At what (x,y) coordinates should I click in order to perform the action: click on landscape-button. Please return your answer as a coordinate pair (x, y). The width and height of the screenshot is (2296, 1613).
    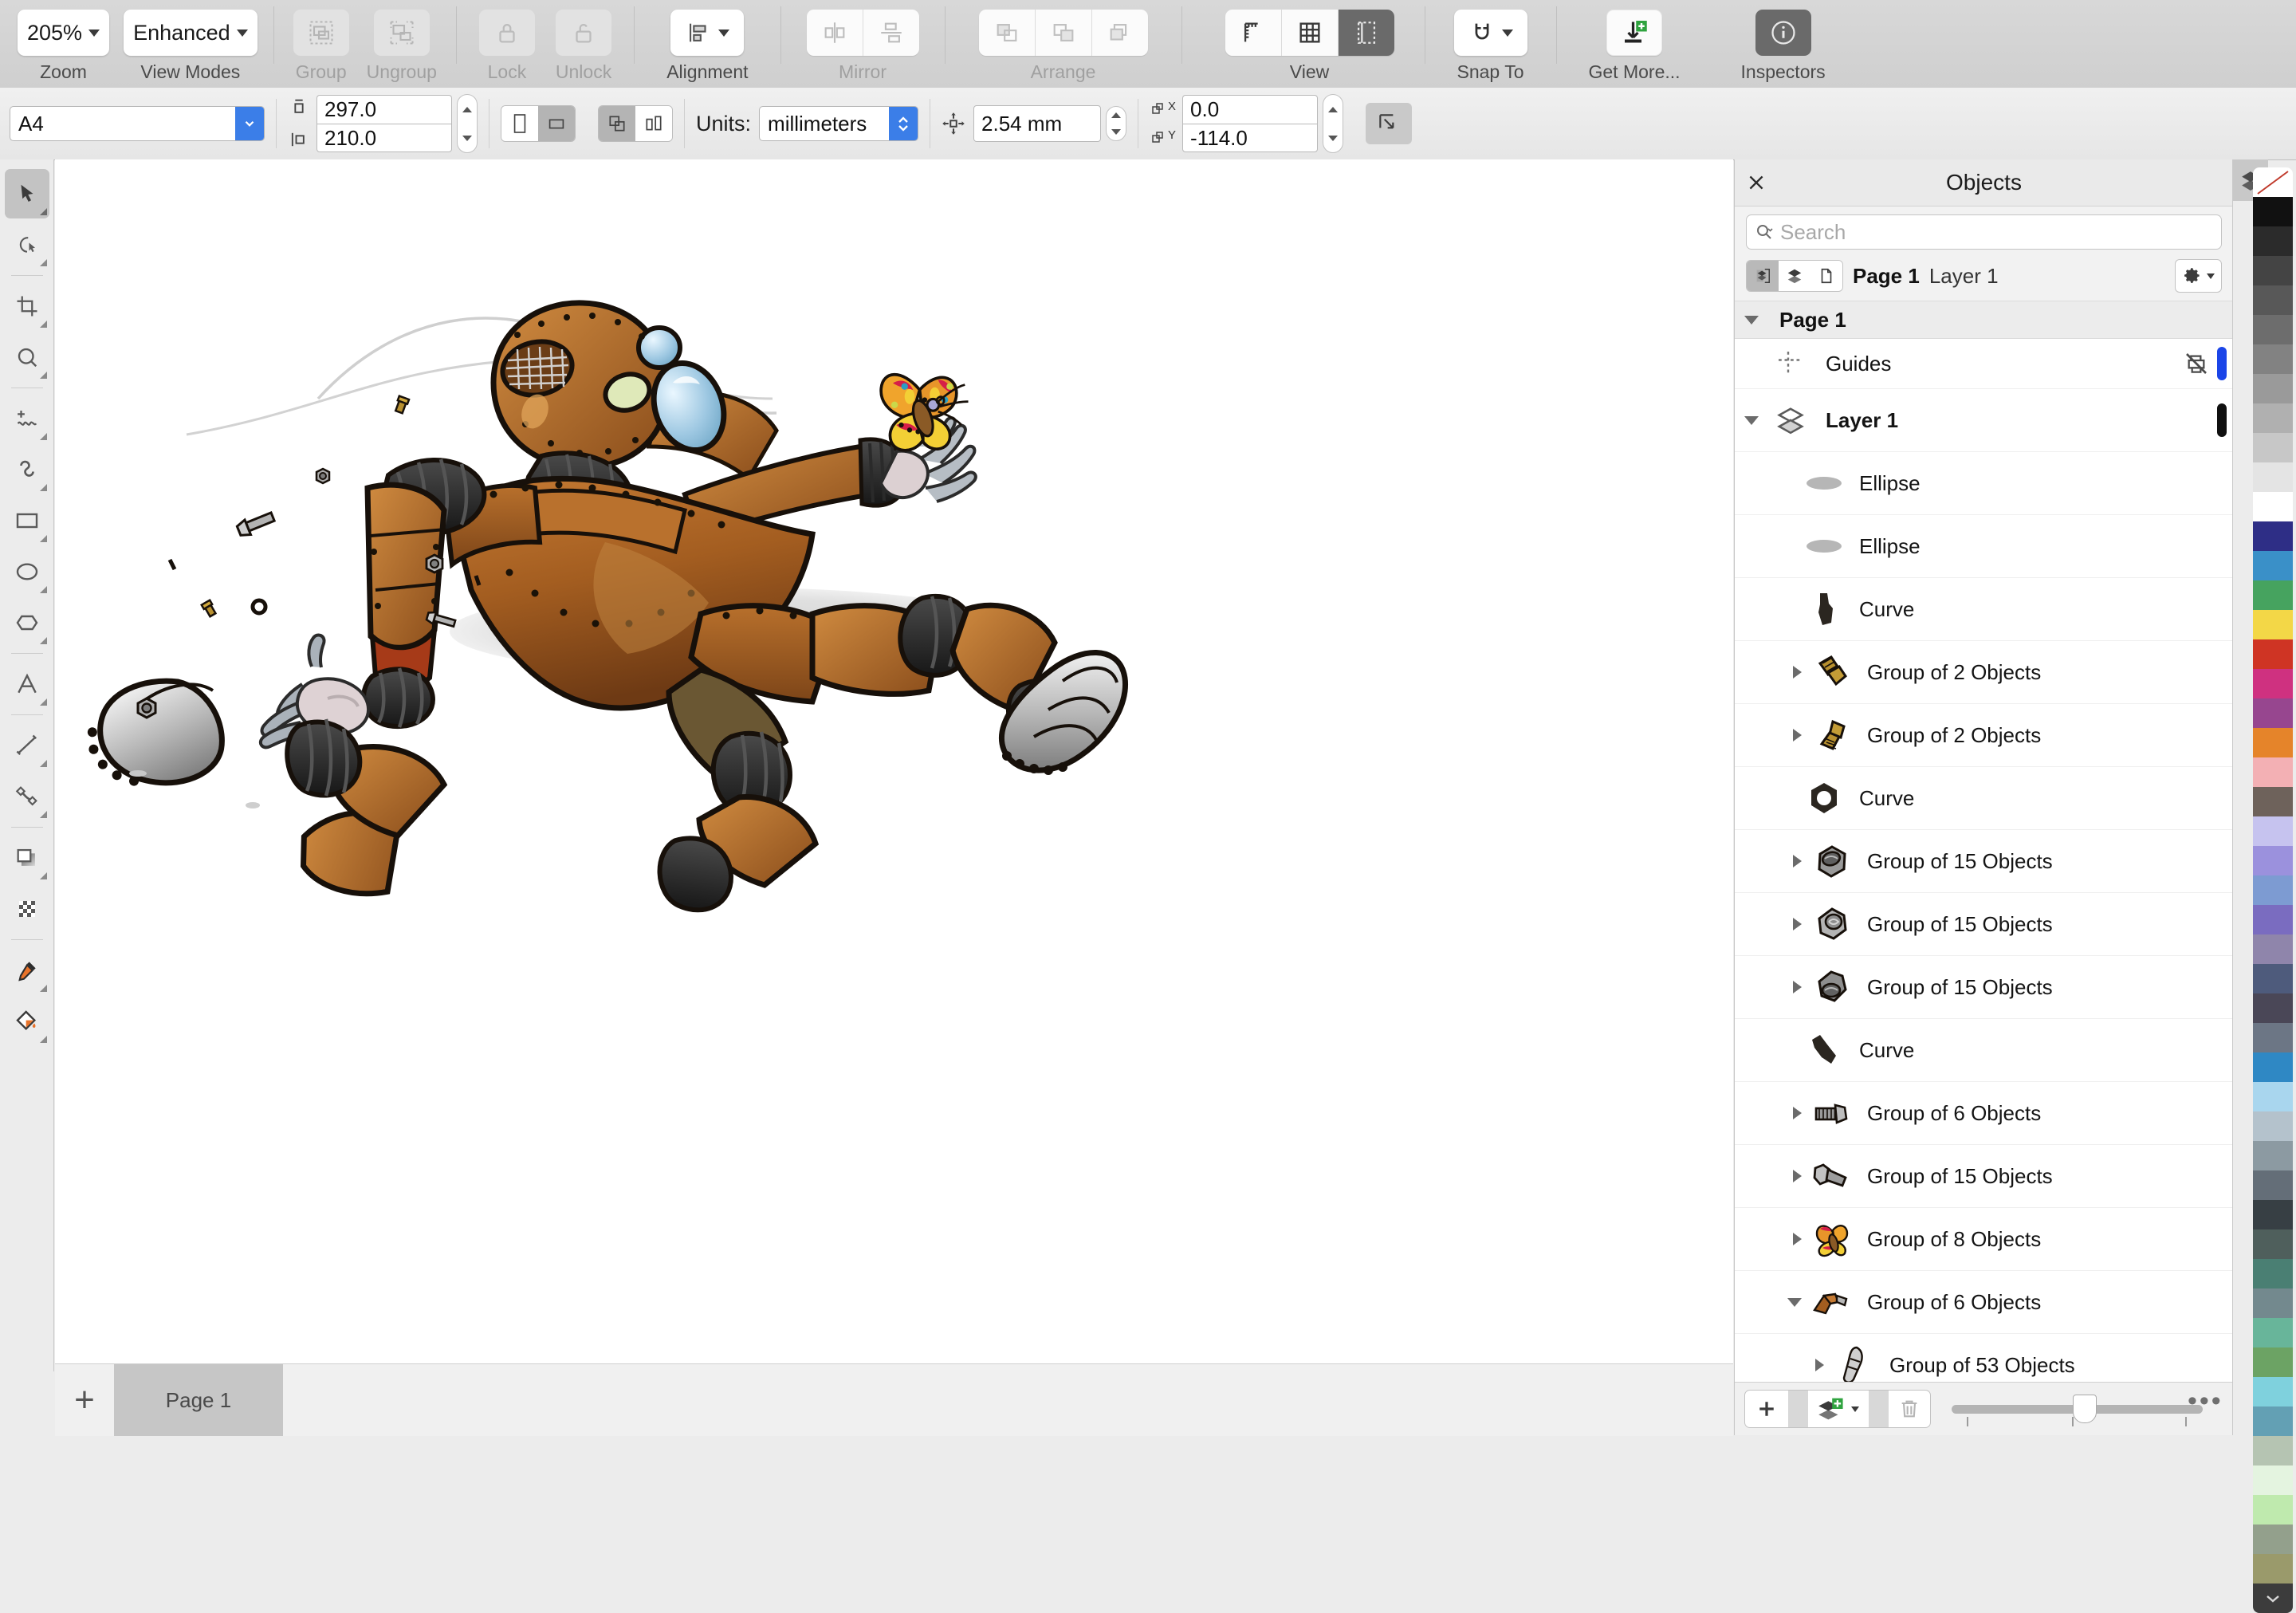
    Looking at the image, I should click on (556, 123).